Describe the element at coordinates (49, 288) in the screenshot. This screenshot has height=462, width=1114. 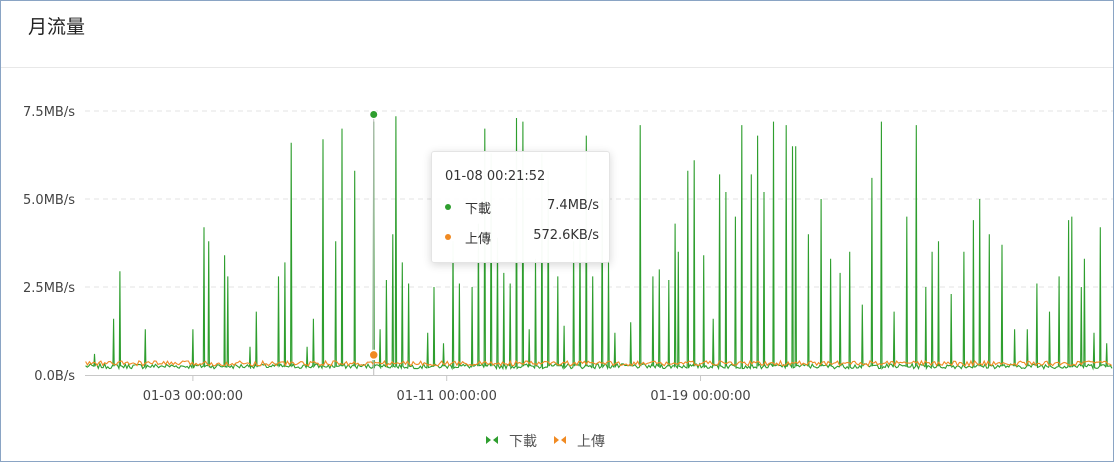
I see `y-tick-label: 2.5MB/s` at that location.